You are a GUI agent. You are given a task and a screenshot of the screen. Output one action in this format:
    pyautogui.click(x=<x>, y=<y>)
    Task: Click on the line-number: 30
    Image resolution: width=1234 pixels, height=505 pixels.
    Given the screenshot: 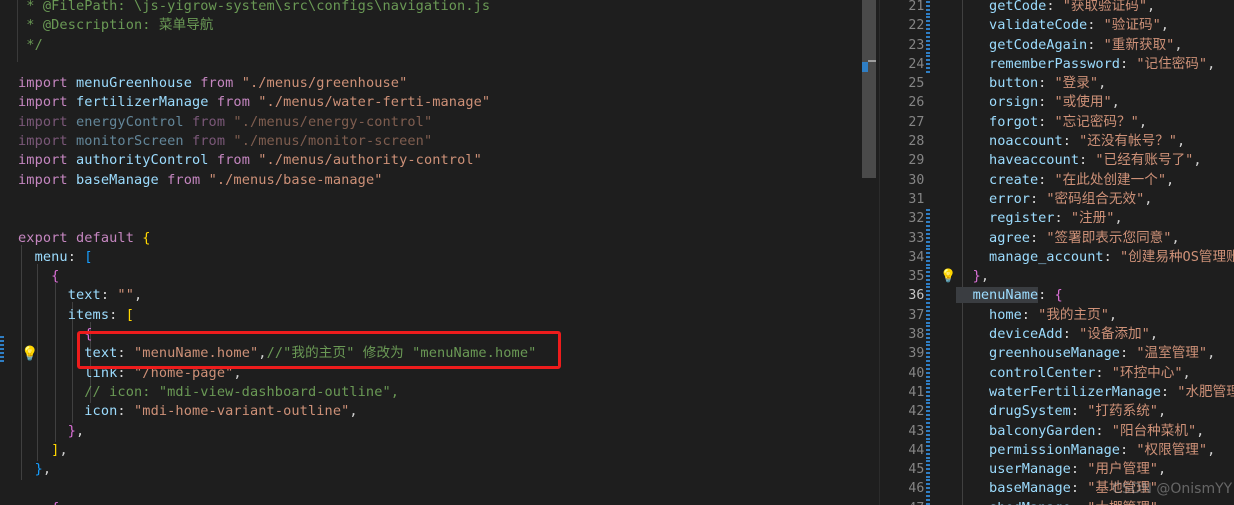 What is the action you would take?
    pyautogui.click(x=916, y=180)
    